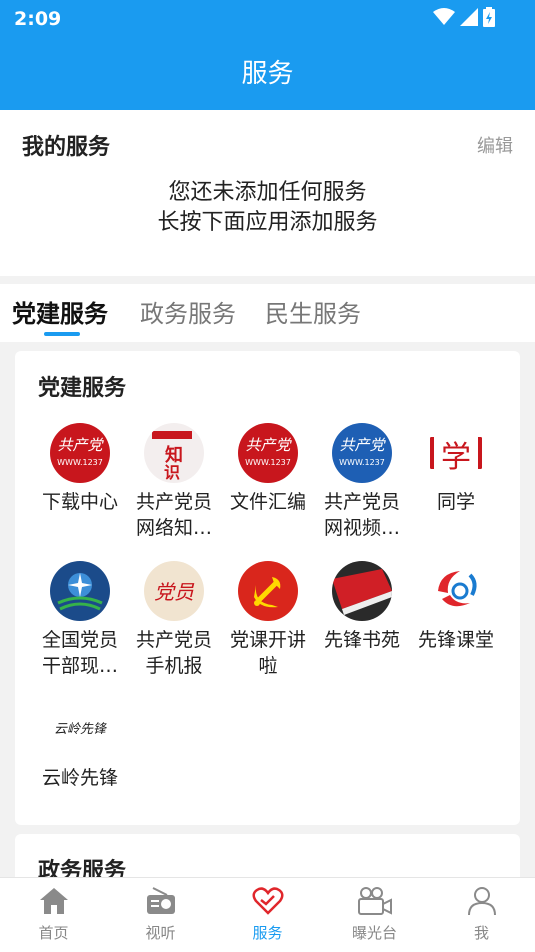 The width and height of the screenshot is (535, 952). I want to click on party-services-title: 党建服务, so click(82, 388).